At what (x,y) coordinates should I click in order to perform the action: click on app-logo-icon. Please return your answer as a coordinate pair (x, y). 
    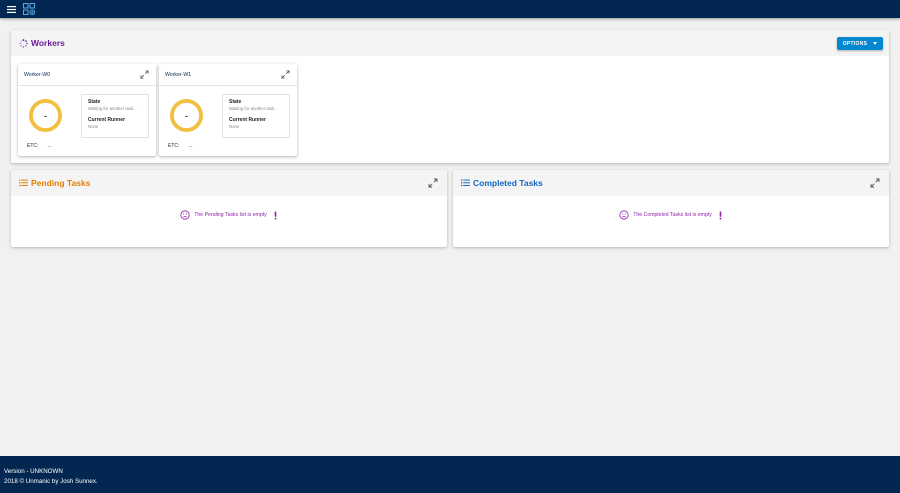
    Looking at the image, I should click on (29, 9).